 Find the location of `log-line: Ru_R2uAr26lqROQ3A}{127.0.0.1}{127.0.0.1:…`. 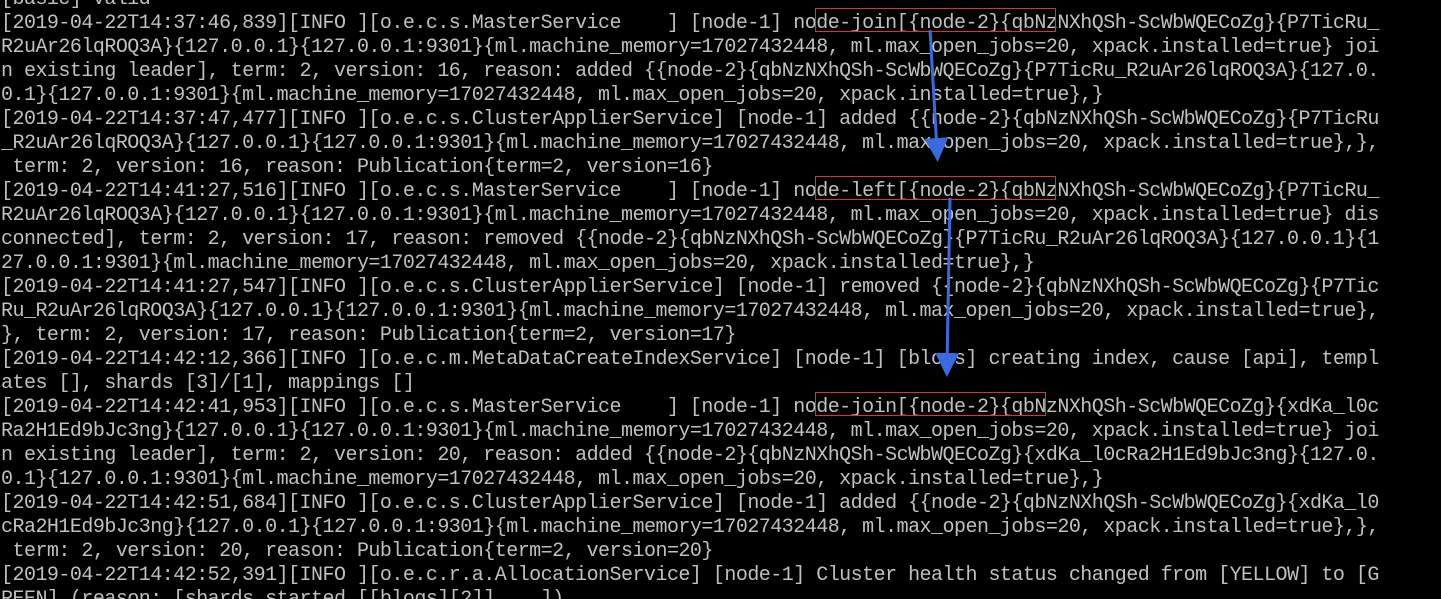

log-line: Ru_R2uAr26lqROQ3A}{127.0.0.1}{127.0.0.1:… is located at coordinates (690, 311).